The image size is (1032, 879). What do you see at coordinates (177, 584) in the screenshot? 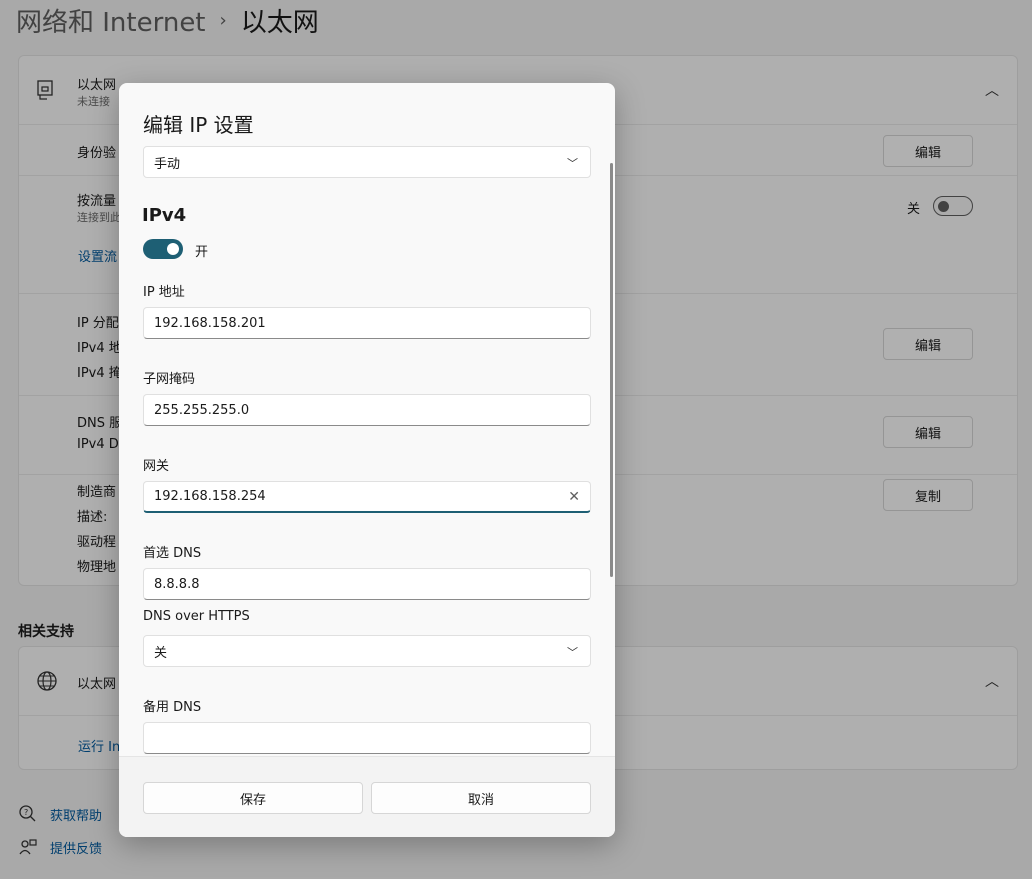
I see `preferred-dns-value: 8.8.8.8` at bounding box center [177, 584].